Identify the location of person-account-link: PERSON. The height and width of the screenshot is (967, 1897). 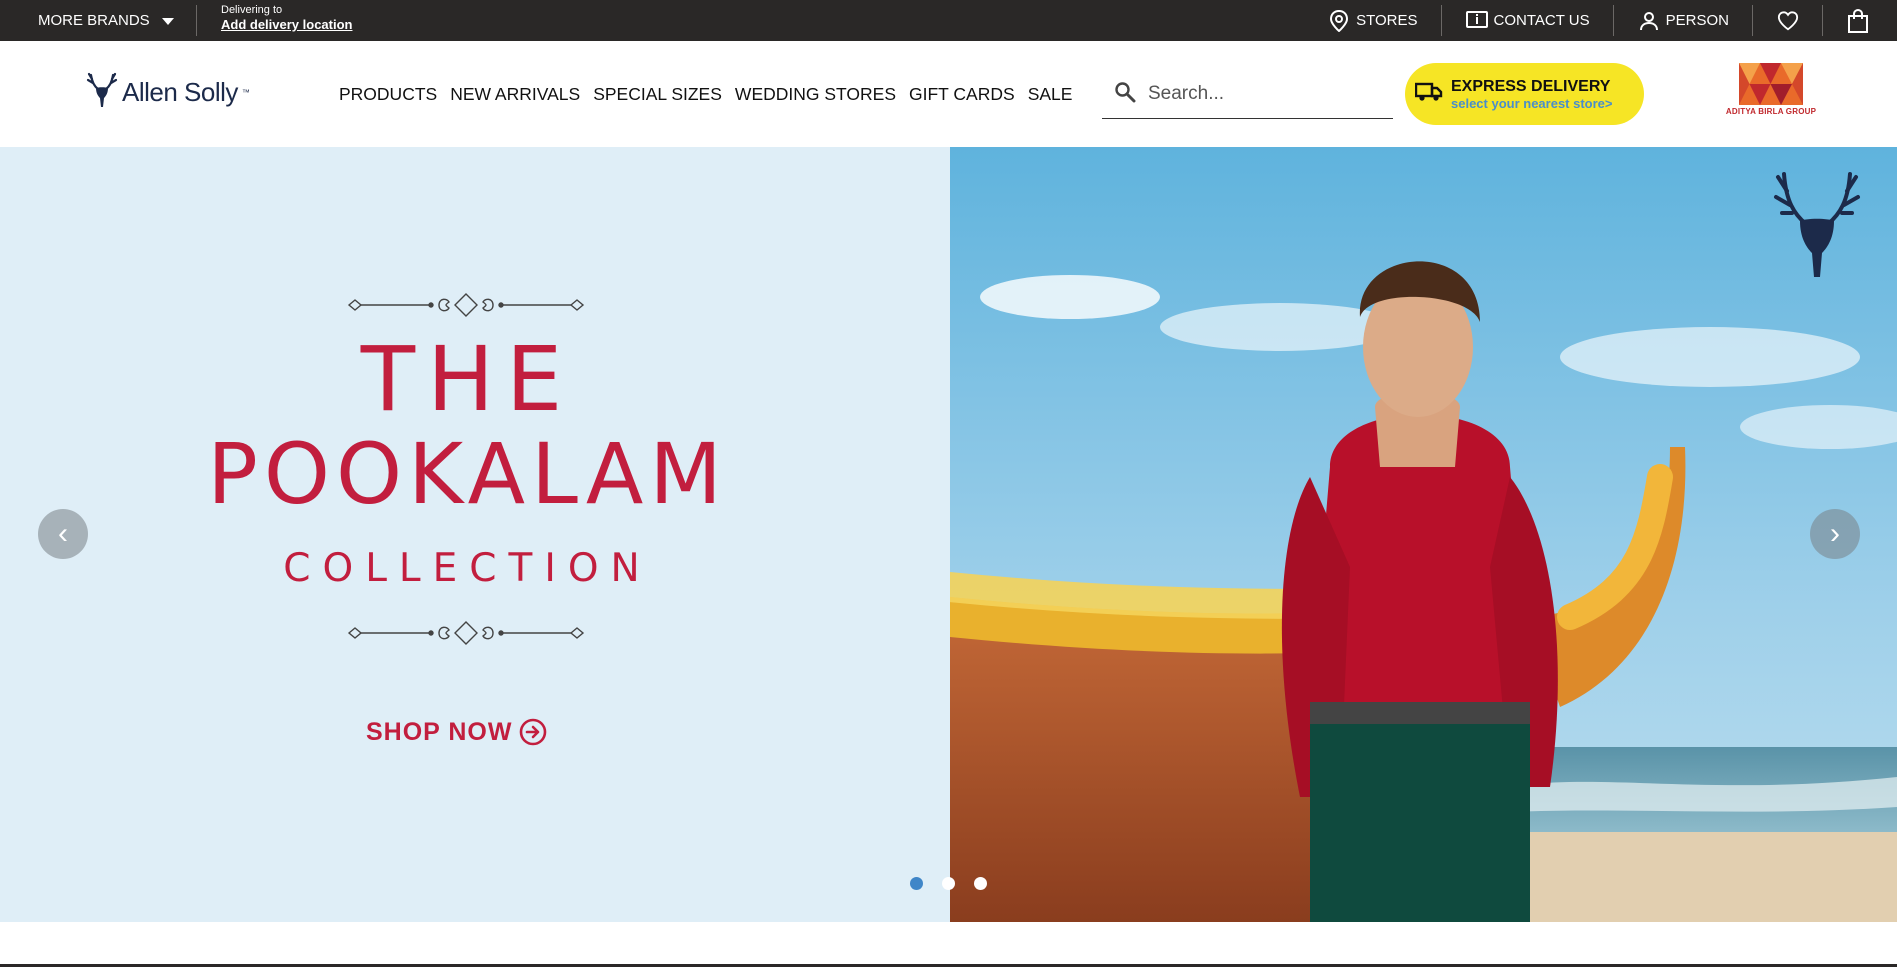
(1684, 20).